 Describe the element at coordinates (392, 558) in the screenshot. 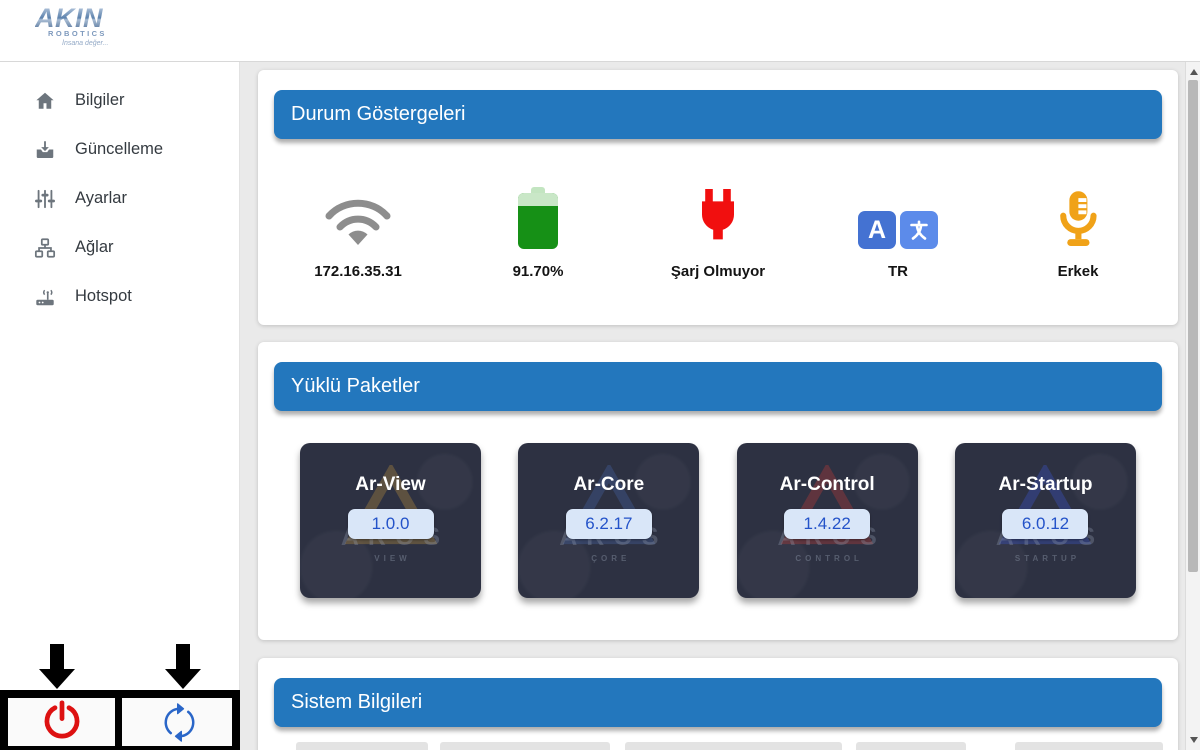

I see `aros-watermark-sub: VIEW` at that location.